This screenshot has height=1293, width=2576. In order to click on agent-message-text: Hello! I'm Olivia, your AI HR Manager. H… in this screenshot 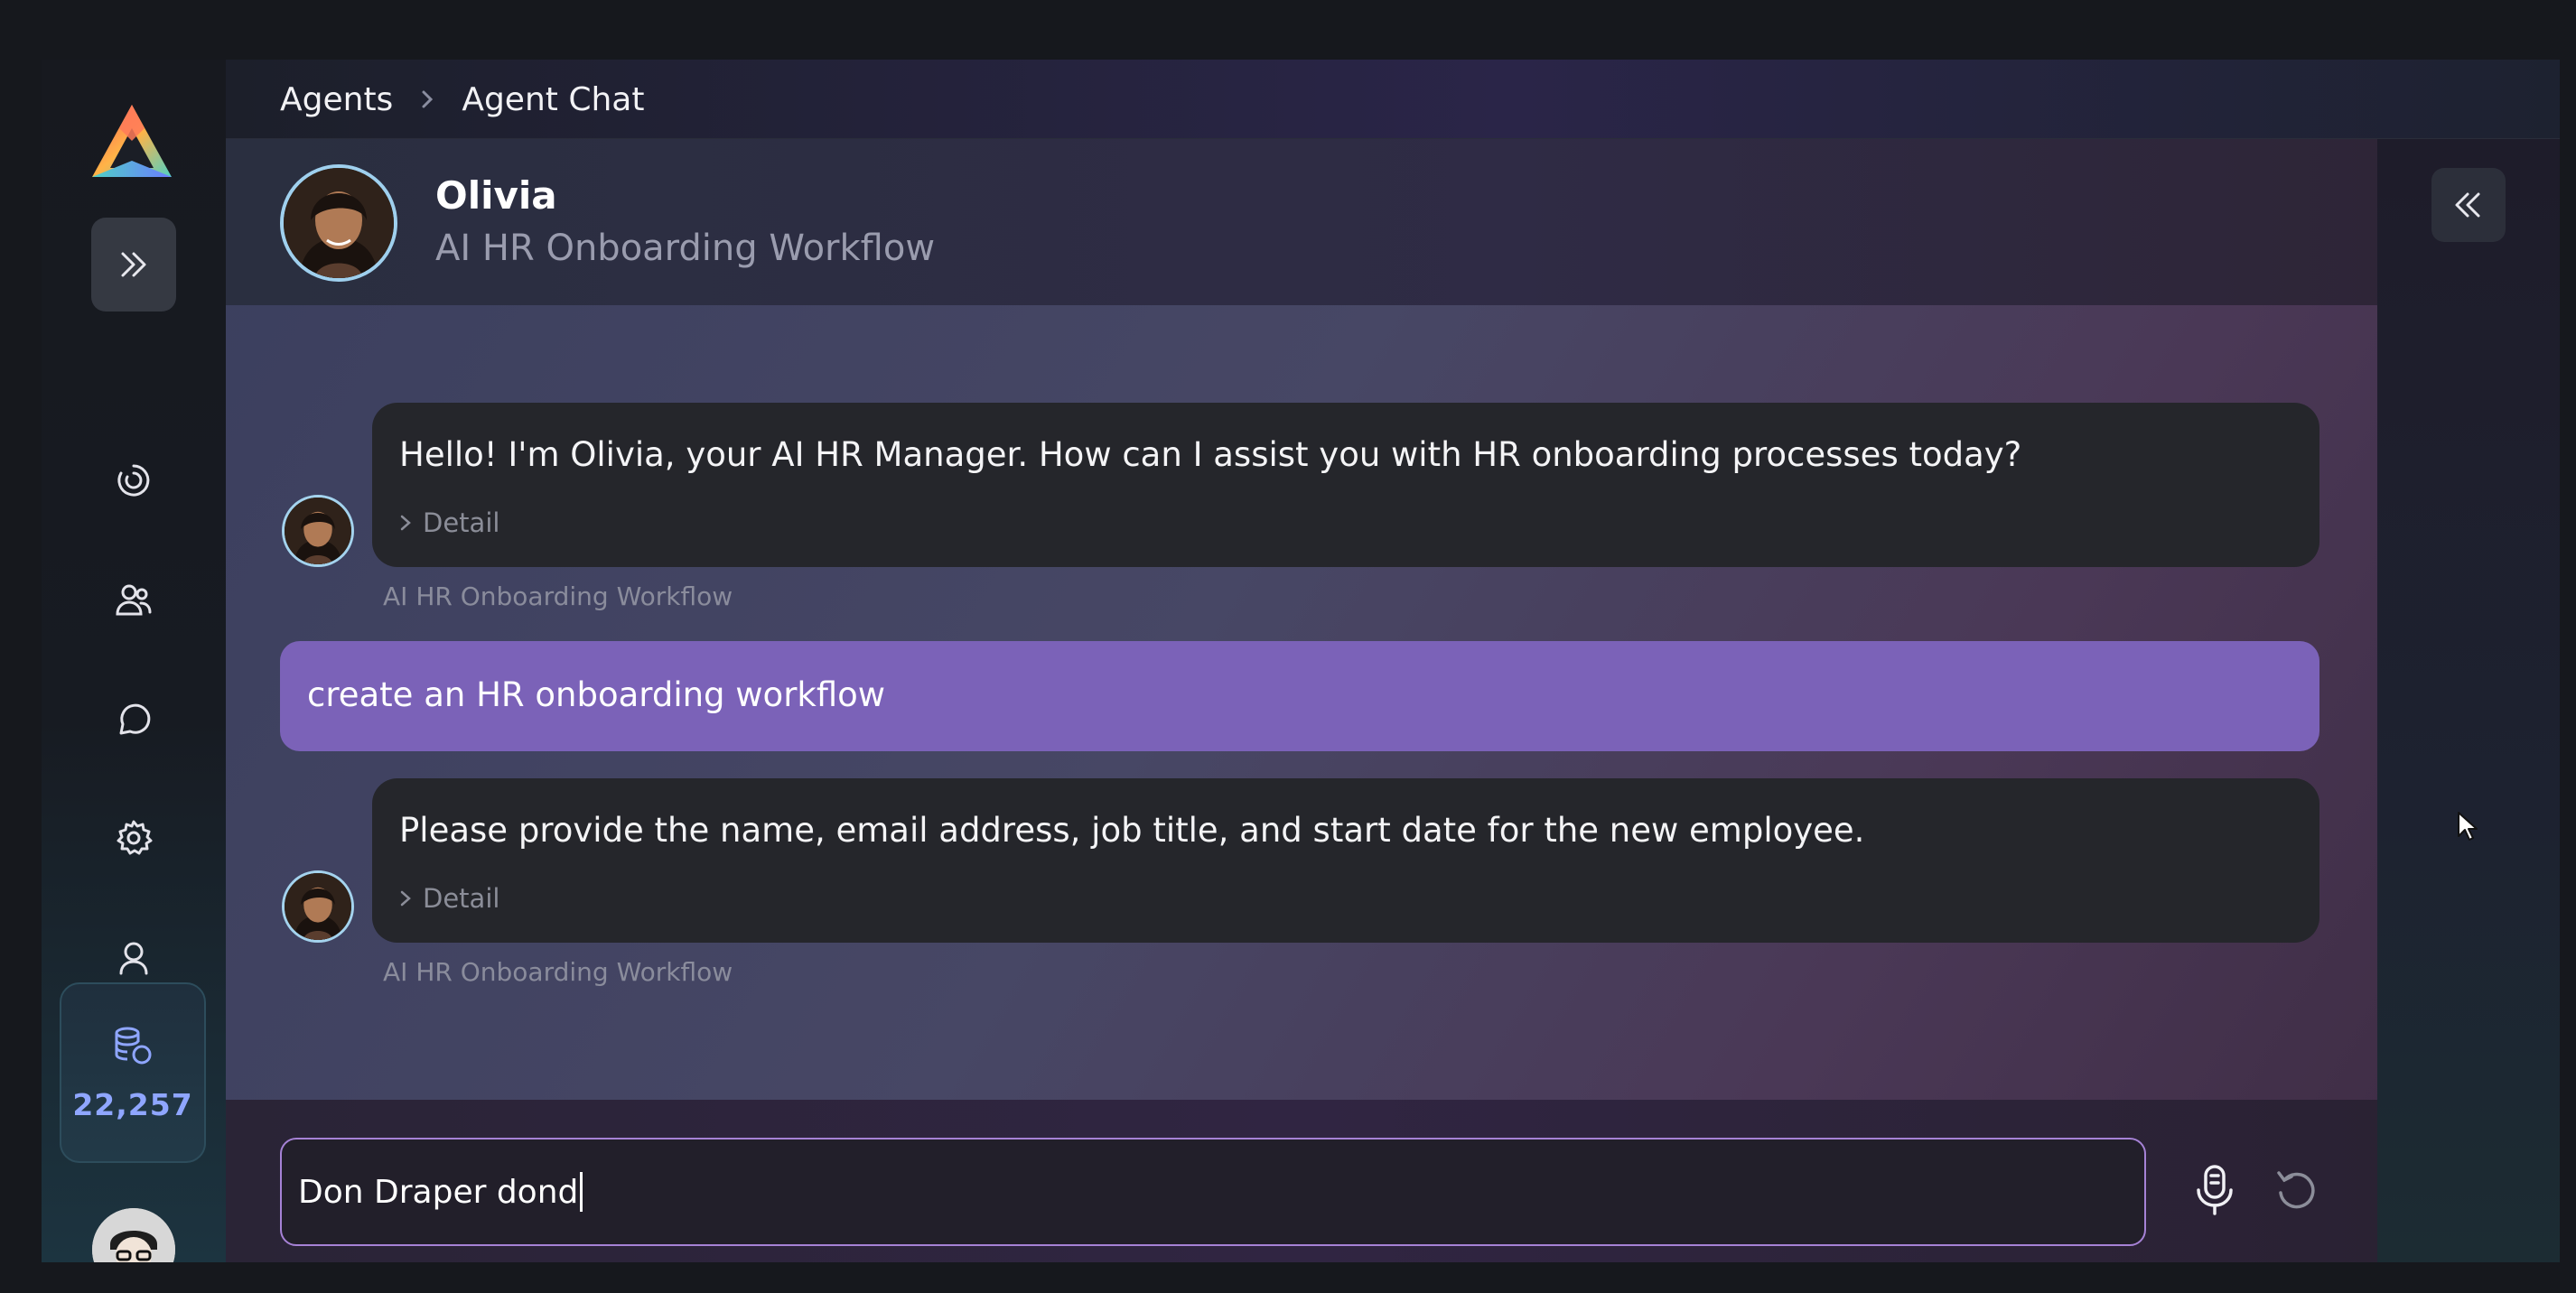, I will do `click(1210, 454)`.